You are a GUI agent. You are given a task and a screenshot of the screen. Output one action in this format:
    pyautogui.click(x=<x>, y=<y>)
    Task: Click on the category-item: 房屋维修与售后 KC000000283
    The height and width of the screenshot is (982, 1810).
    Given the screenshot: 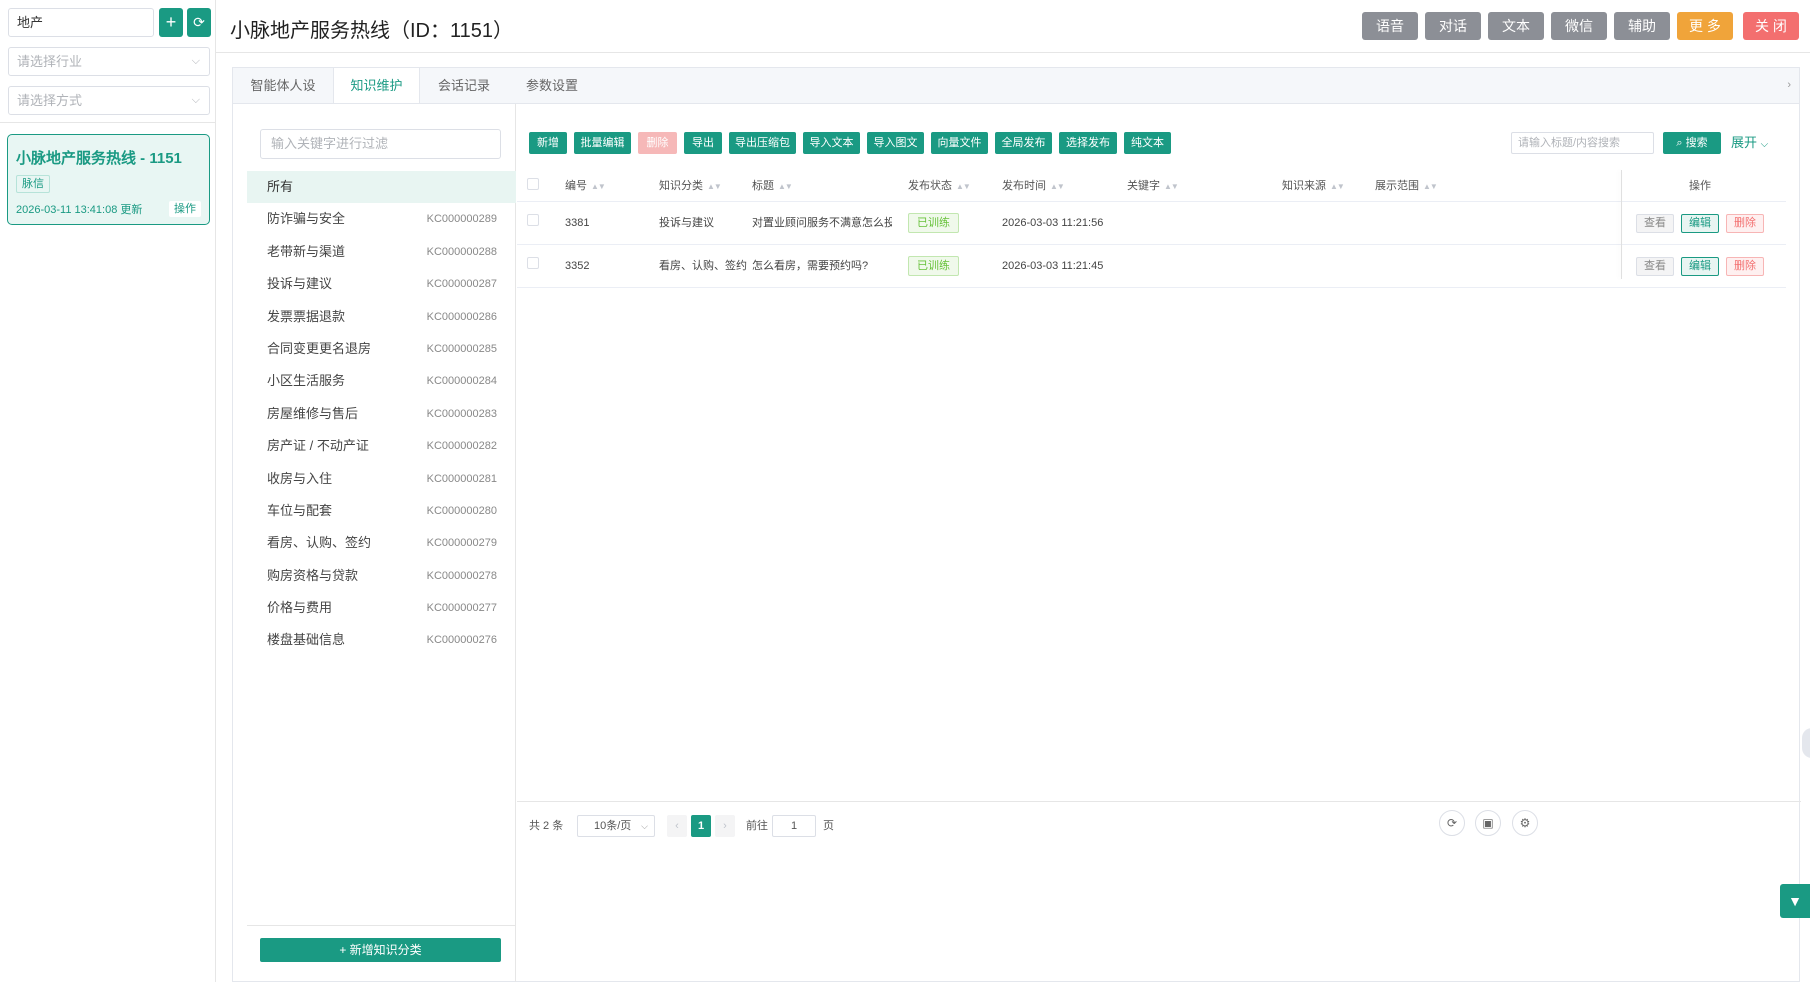 What is the action you would take?
    pyautogui.click(x=381, y=414)
    